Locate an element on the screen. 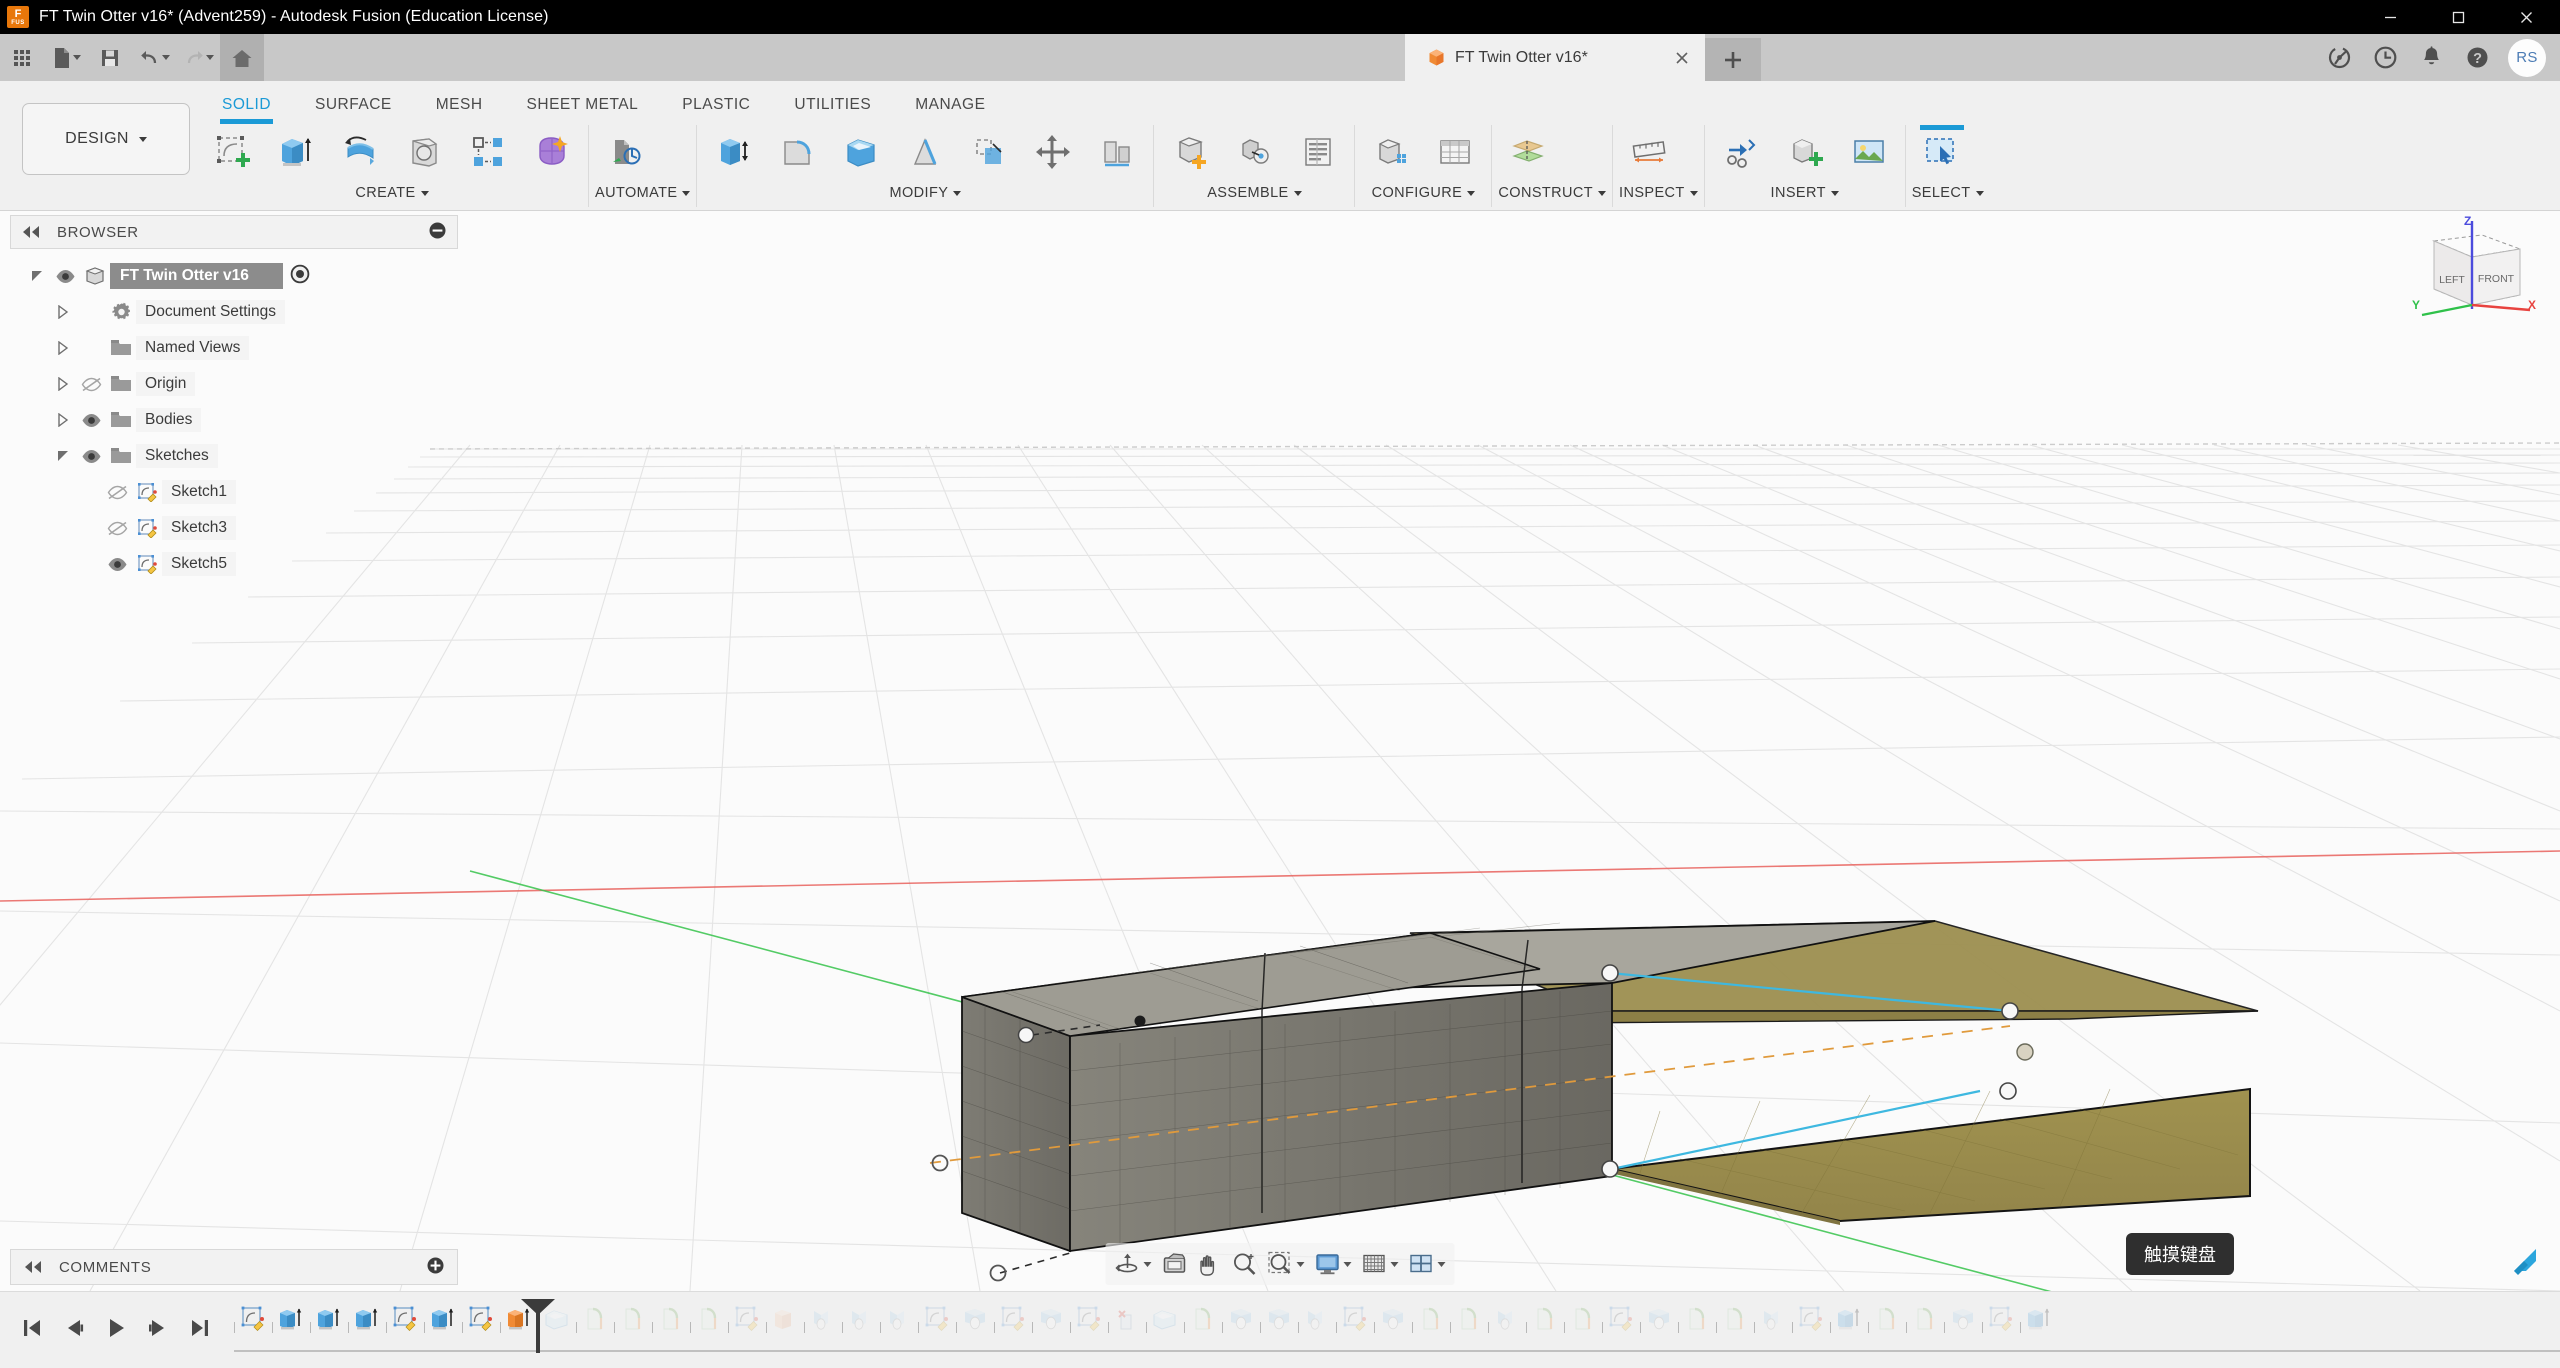 Image resolution: width=2560 pixels, height=1368 pixels. plus-circle-icon is located at coordinates (435, 1267).